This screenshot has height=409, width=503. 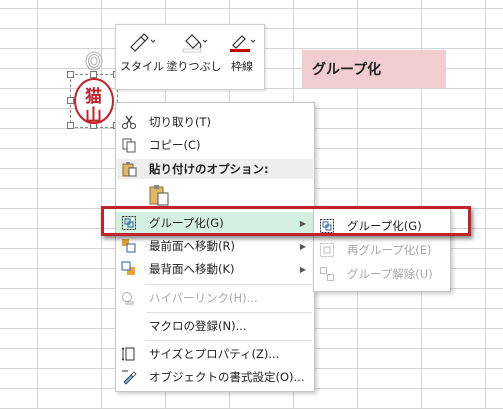 I want to click on style-label: スタイル, so click(x=142, y=66).